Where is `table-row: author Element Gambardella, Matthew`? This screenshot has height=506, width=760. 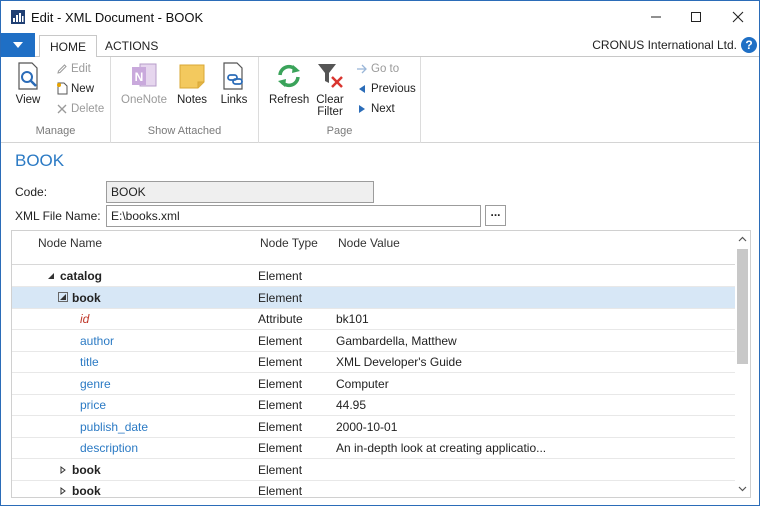 table-row: author Element Gambardella, Matthew is located at coordinates (374, 341).